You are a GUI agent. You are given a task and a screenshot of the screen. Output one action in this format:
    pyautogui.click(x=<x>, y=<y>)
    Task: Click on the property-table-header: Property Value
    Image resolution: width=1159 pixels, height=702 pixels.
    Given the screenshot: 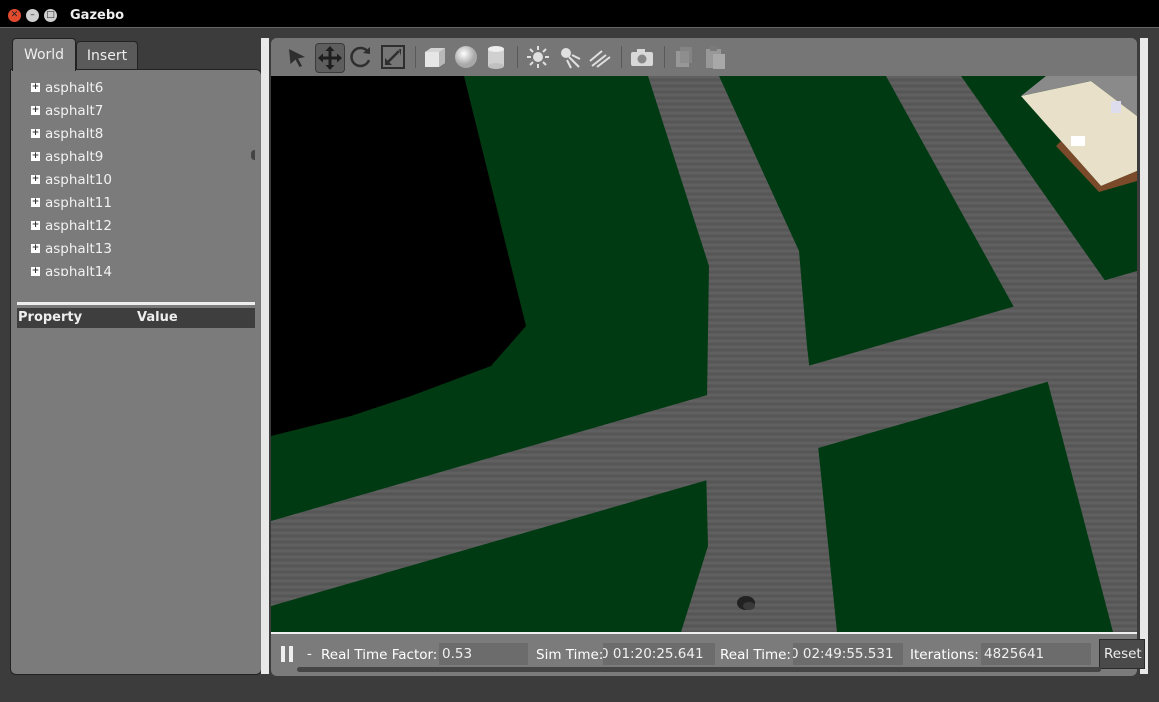 What is the action you would take?
    pyautogui.click(x=136, y=318)
    